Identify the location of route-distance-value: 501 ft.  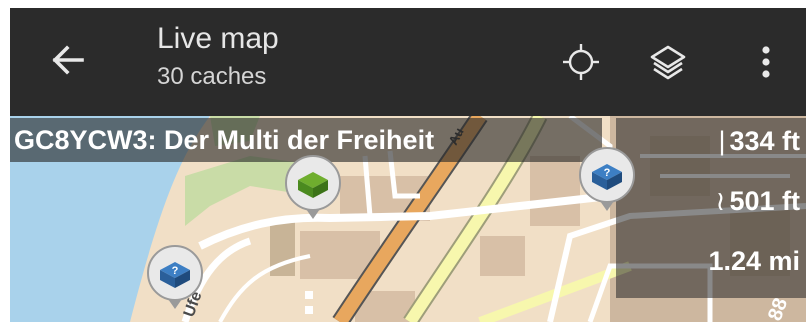
(764, 201).